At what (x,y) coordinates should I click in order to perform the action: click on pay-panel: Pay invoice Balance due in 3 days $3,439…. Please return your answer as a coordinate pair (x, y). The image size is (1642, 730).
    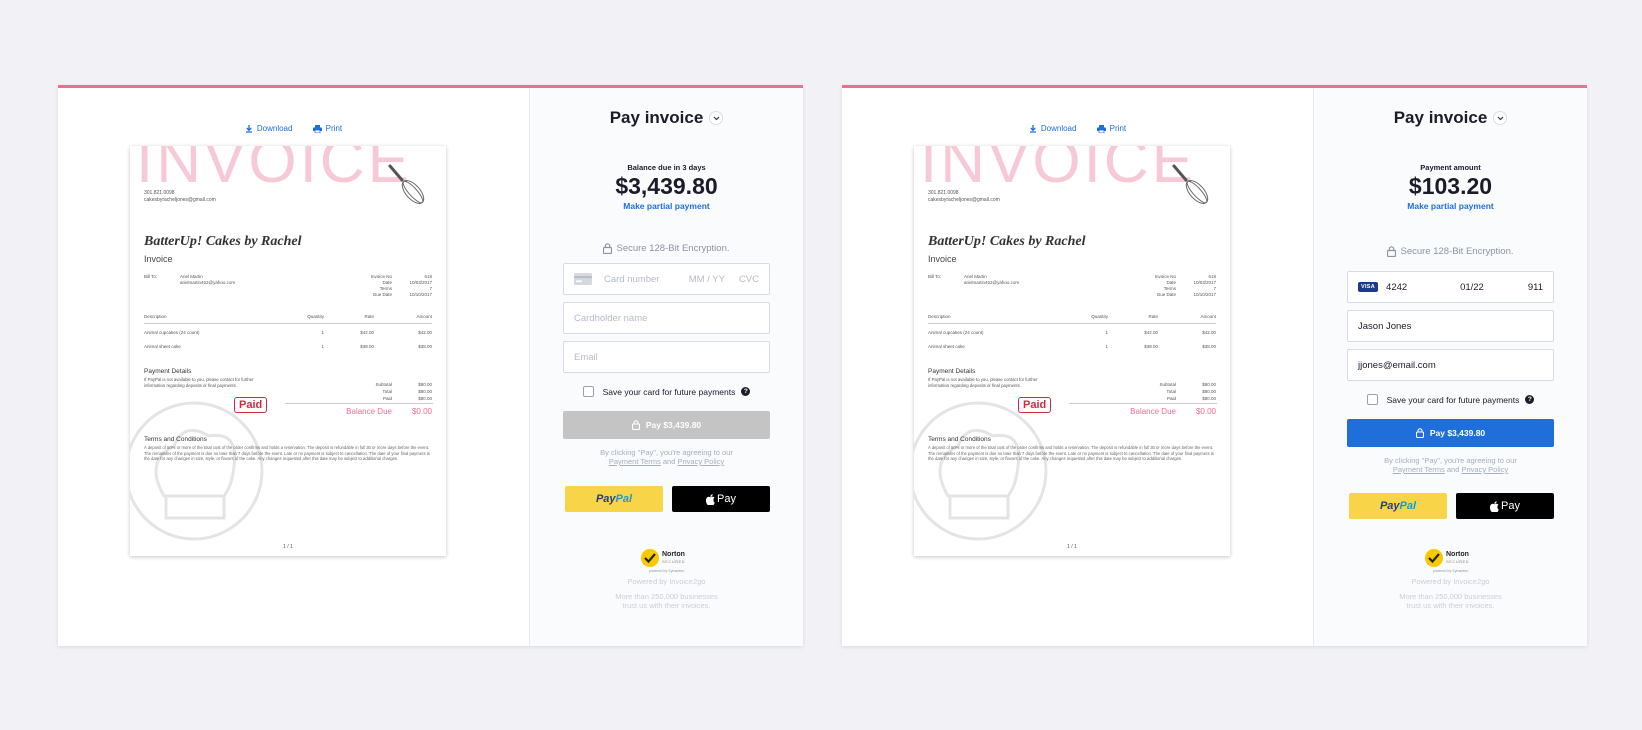
    Looking at the image, I should click on (666, 367).